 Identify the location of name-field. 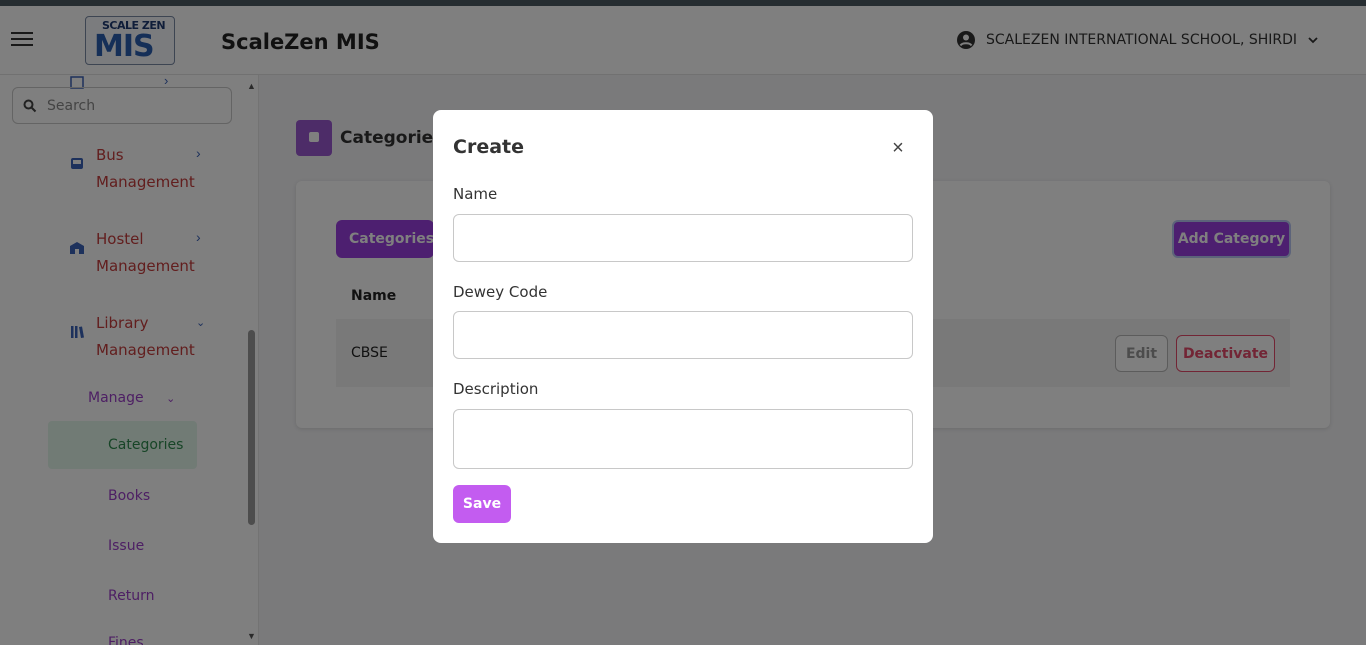
(683, 238).